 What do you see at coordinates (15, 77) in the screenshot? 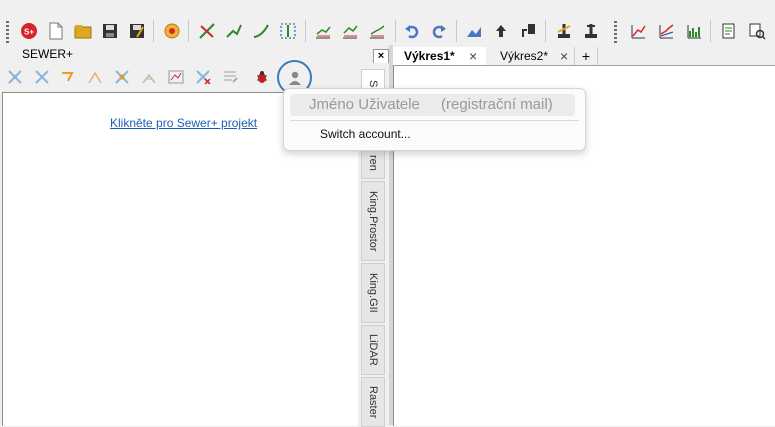
I see `network-tool-icon` at bounding box center [15, 77].